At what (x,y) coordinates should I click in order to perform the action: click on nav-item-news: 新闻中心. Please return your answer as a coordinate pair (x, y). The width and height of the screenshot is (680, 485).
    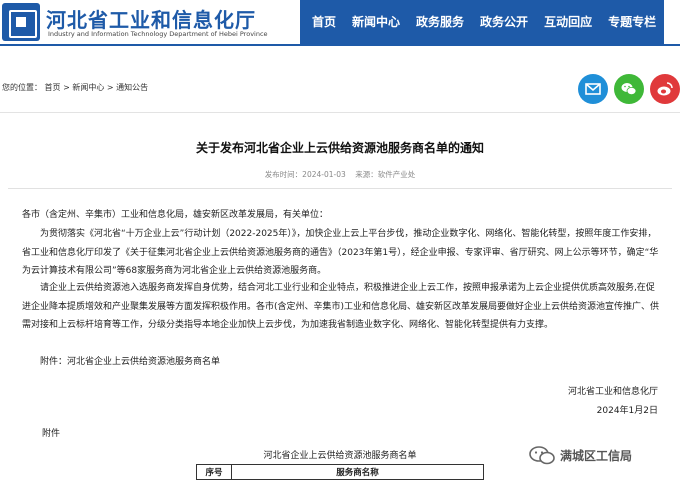
    Looking at the image, I should click on (376, 22).